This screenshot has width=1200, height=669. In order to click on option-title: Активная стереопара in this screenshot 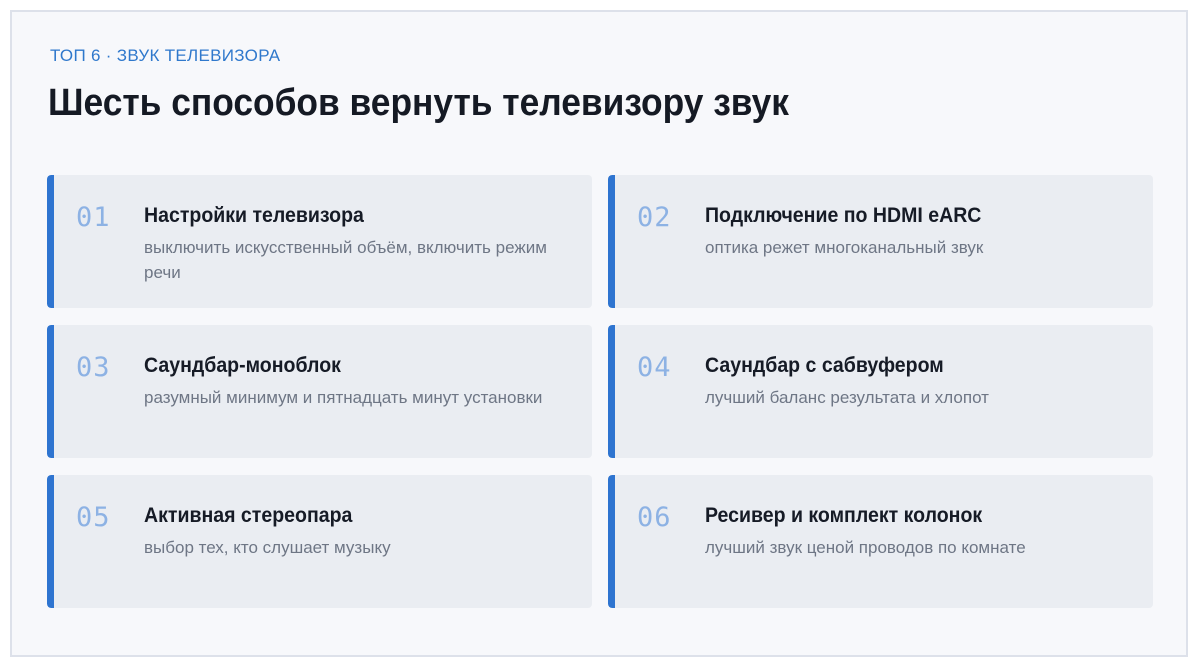, I will do `click(248, 515)`.